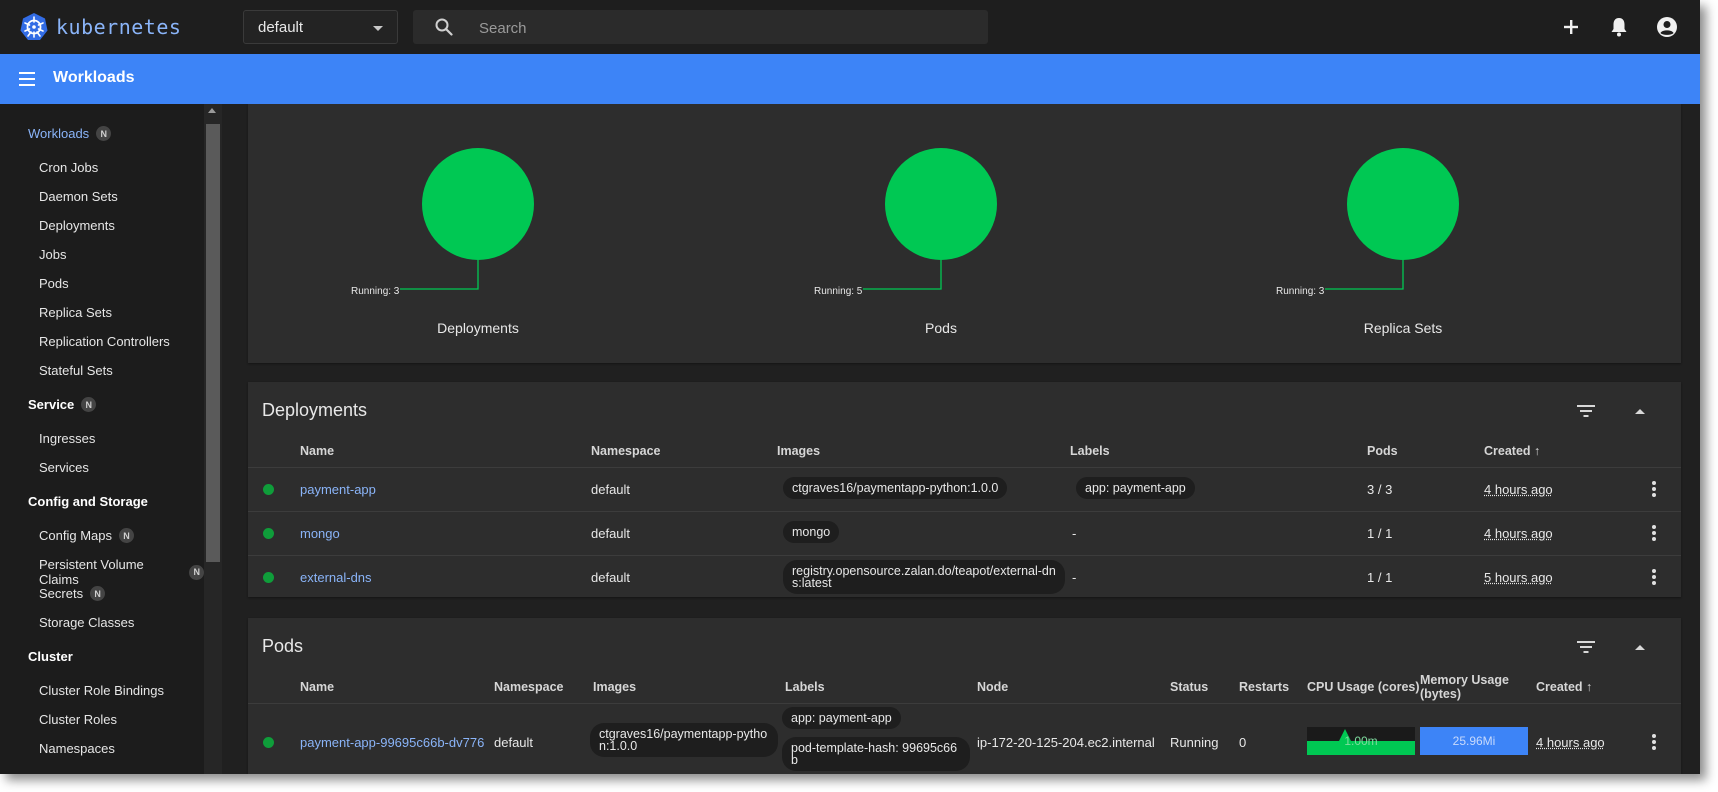 This screenshot has width=1718, height=792. What do you see at coordinates (281, 27) in the screenshot?
I see `namespace-value: default` at bounding box center [281, 27].